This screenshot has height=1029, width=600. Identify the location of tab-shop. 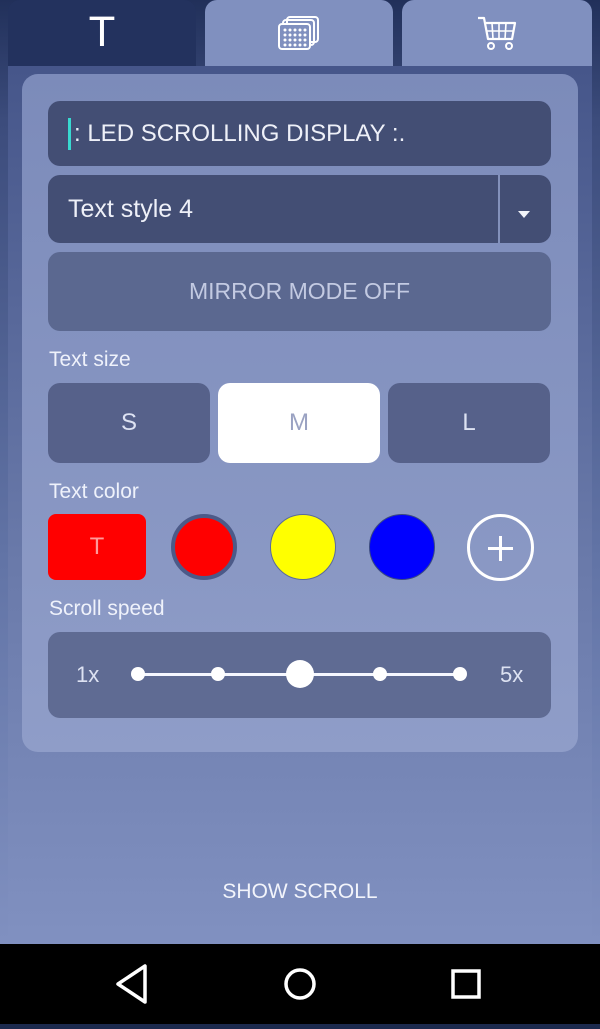
(497, 33).